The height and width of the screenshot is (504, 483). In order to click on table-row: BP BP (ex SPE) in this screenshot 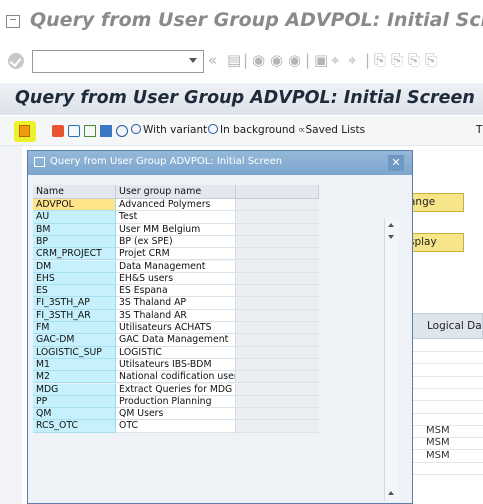, I will do `click(176, 242)`.